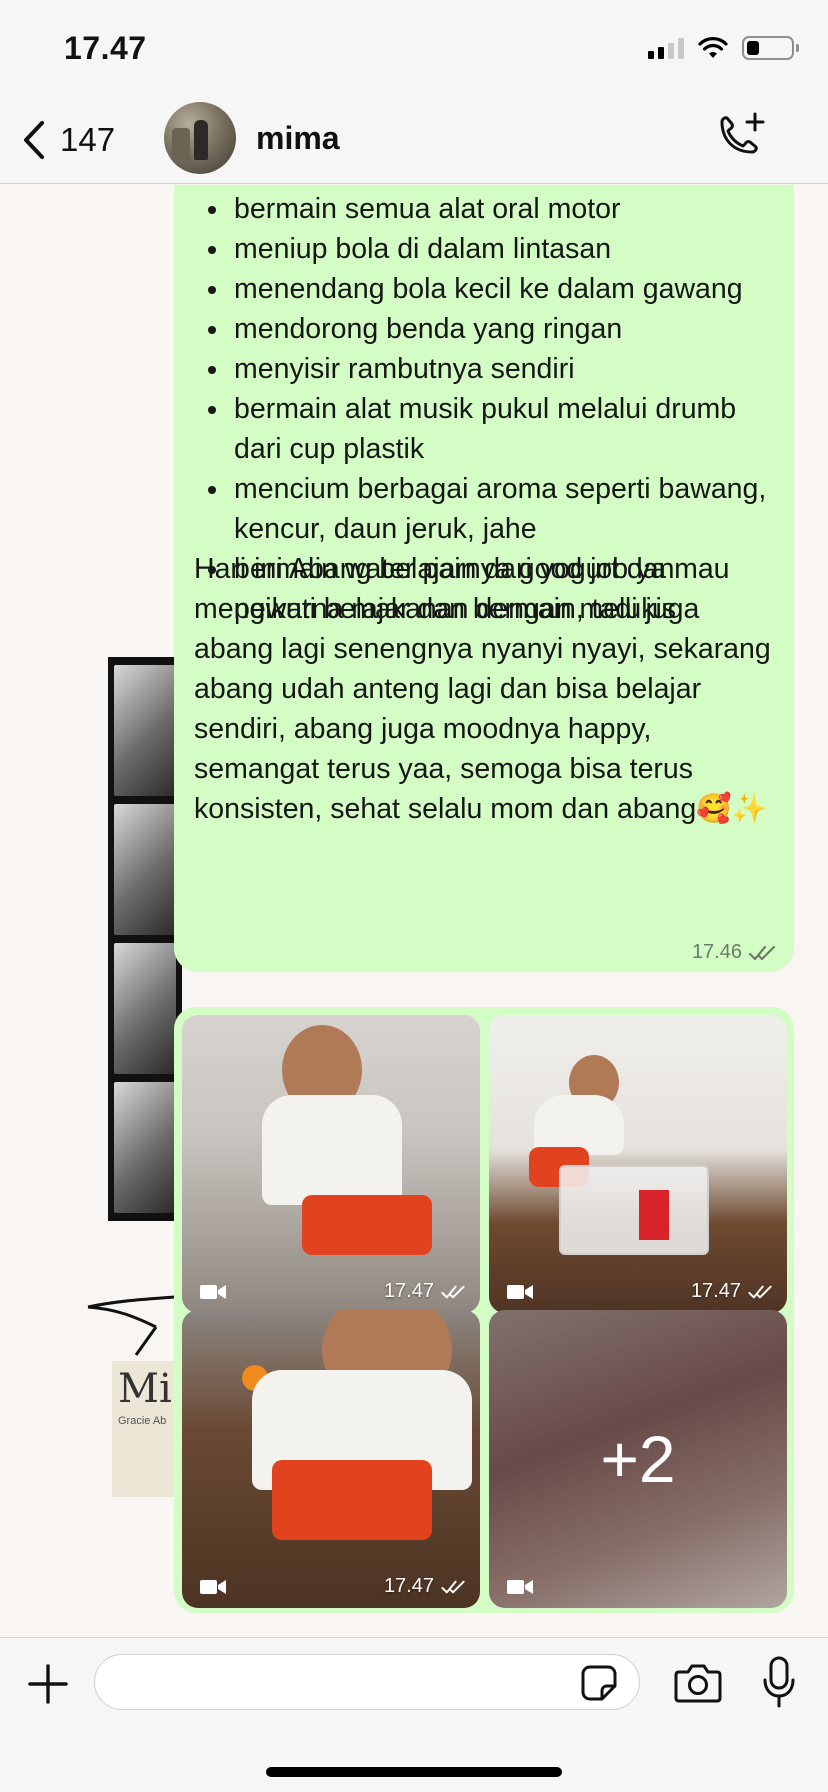 This screenshot has width=828, height=1792. I want to click on status-bar: 17.47, so click(414, 48).